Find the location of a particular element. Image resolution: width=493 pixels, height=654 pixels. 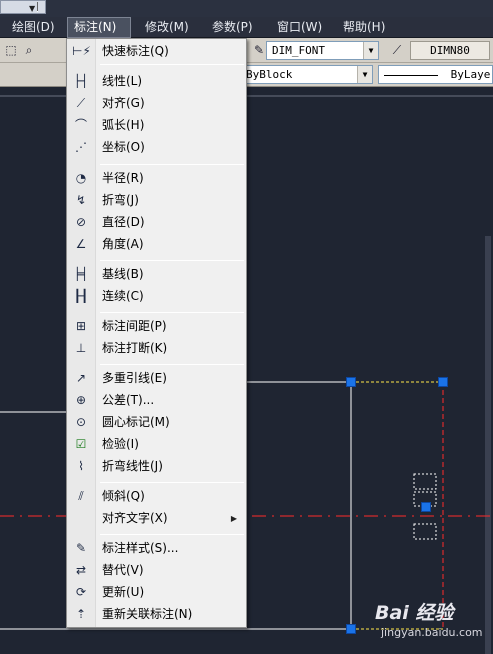

menu-item-oblique: ⫽ 倾斜(Q) is located at coordinates (157, 496).